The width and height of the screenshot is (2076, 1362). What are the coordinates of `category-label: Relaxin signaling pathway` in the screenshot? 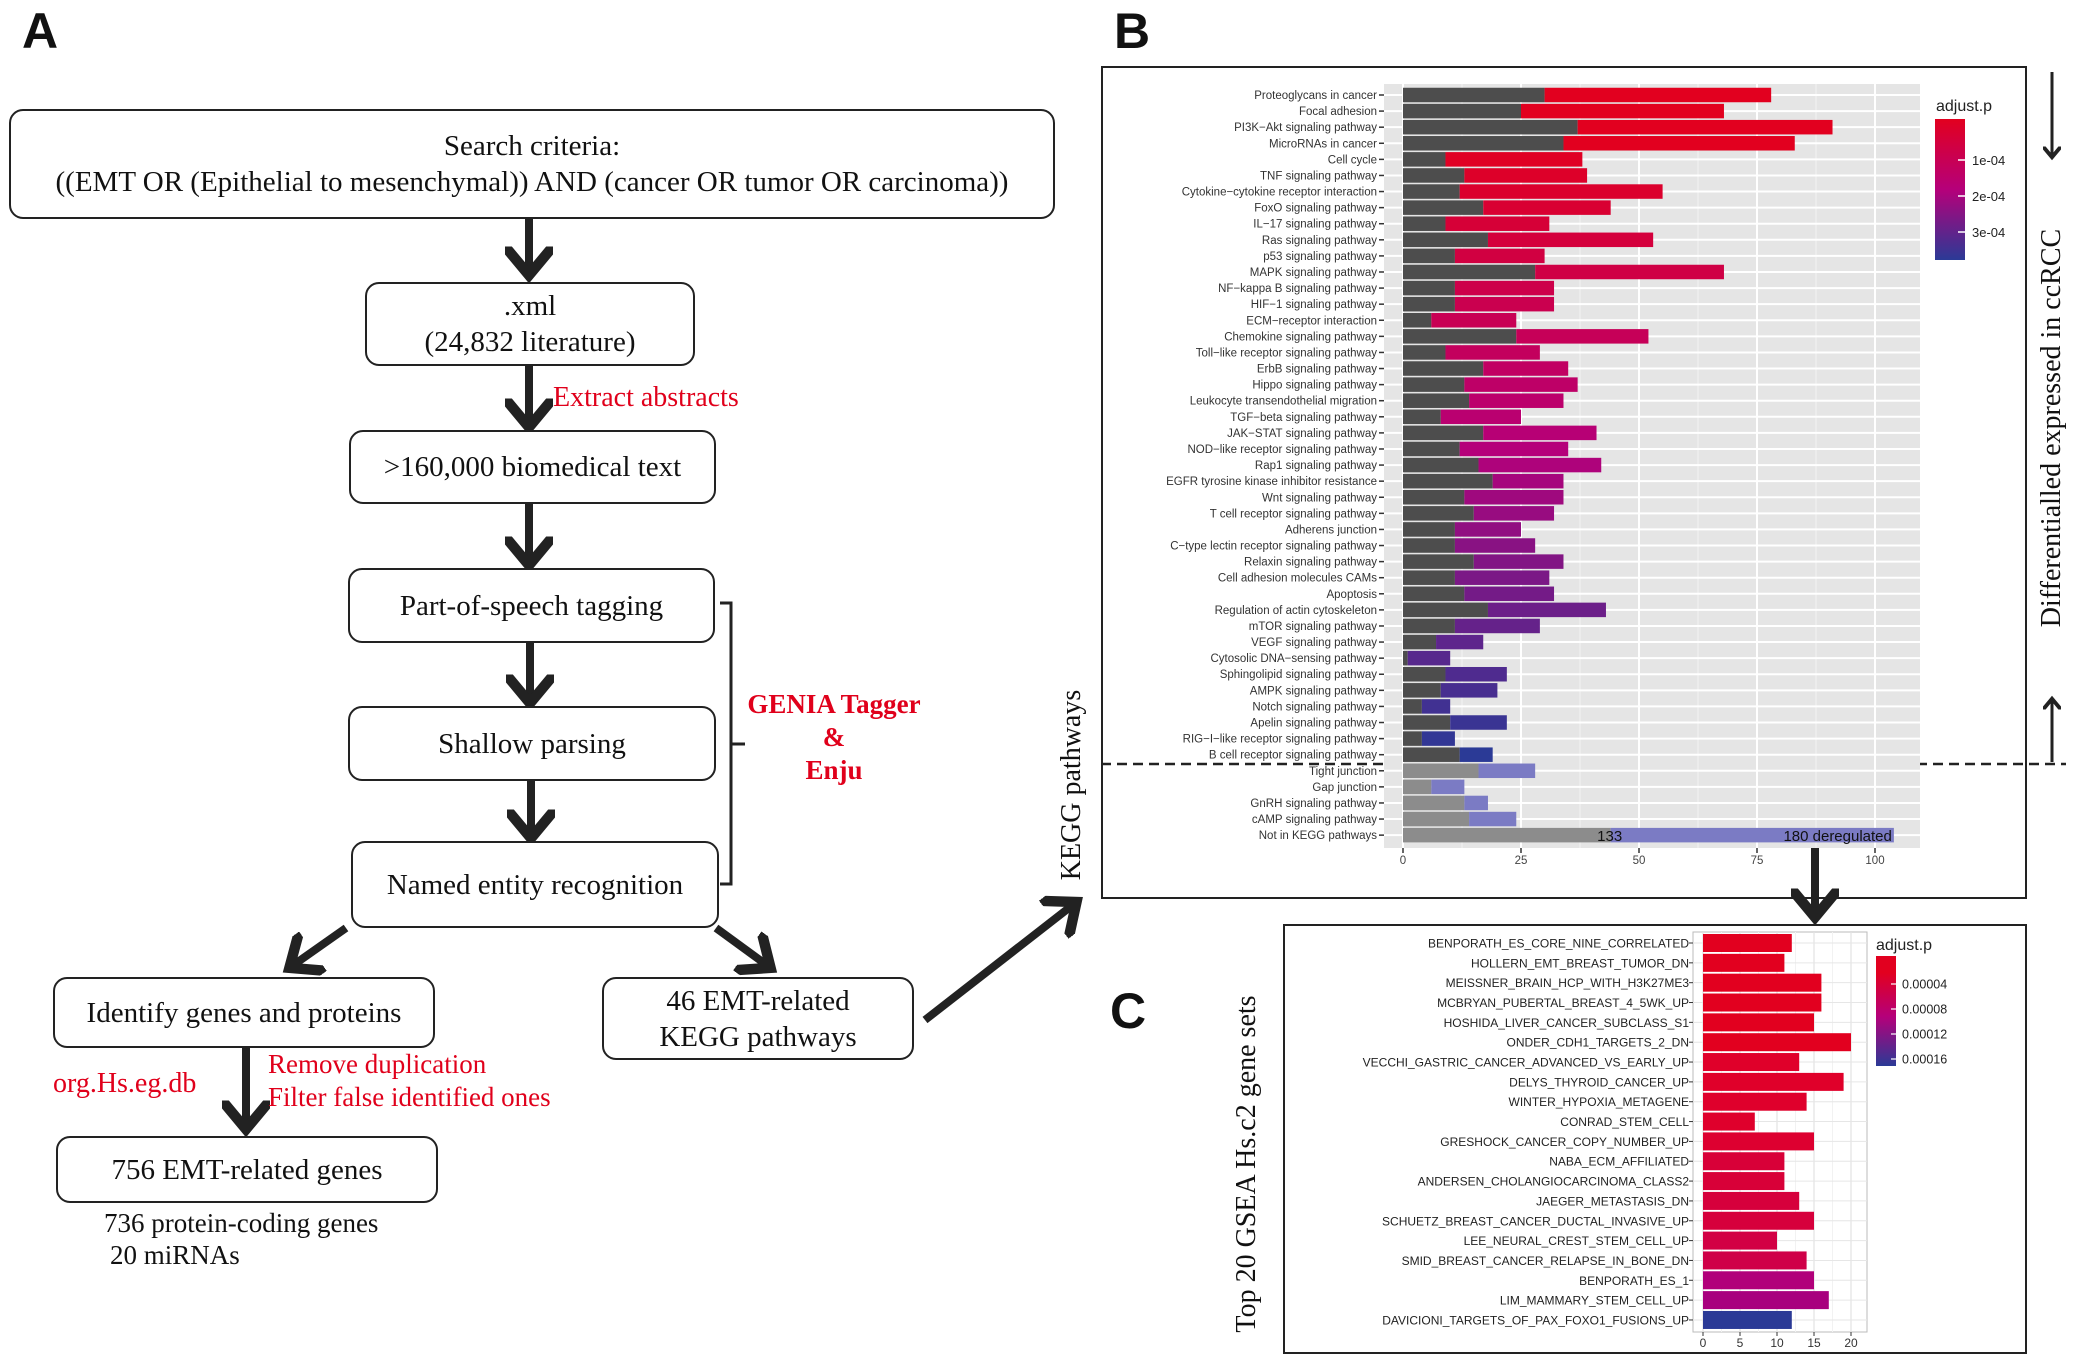 It's located at (1310, 563).